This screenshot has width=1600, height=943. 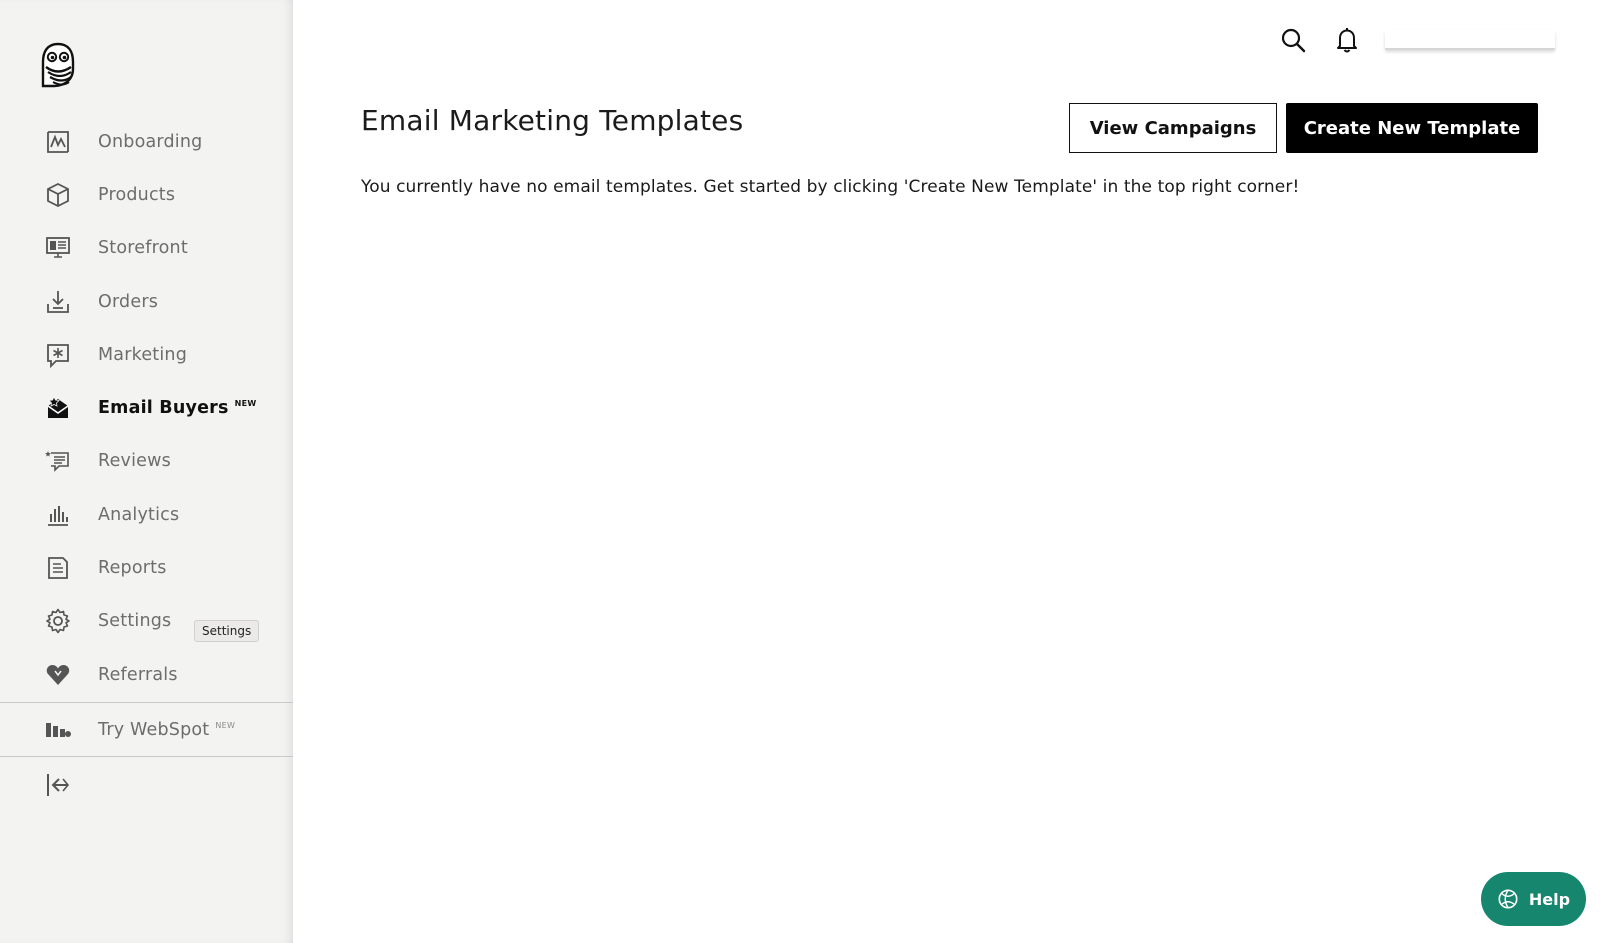 I want to click on sidebar-item-label: Analytics, so click(x=139, y=514).